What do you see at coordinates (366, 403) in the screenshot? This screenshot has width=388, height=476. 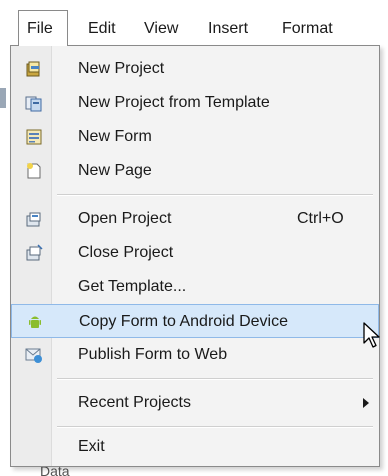 I see `submenu-arrow-icon` at bounding box center [366, 403].